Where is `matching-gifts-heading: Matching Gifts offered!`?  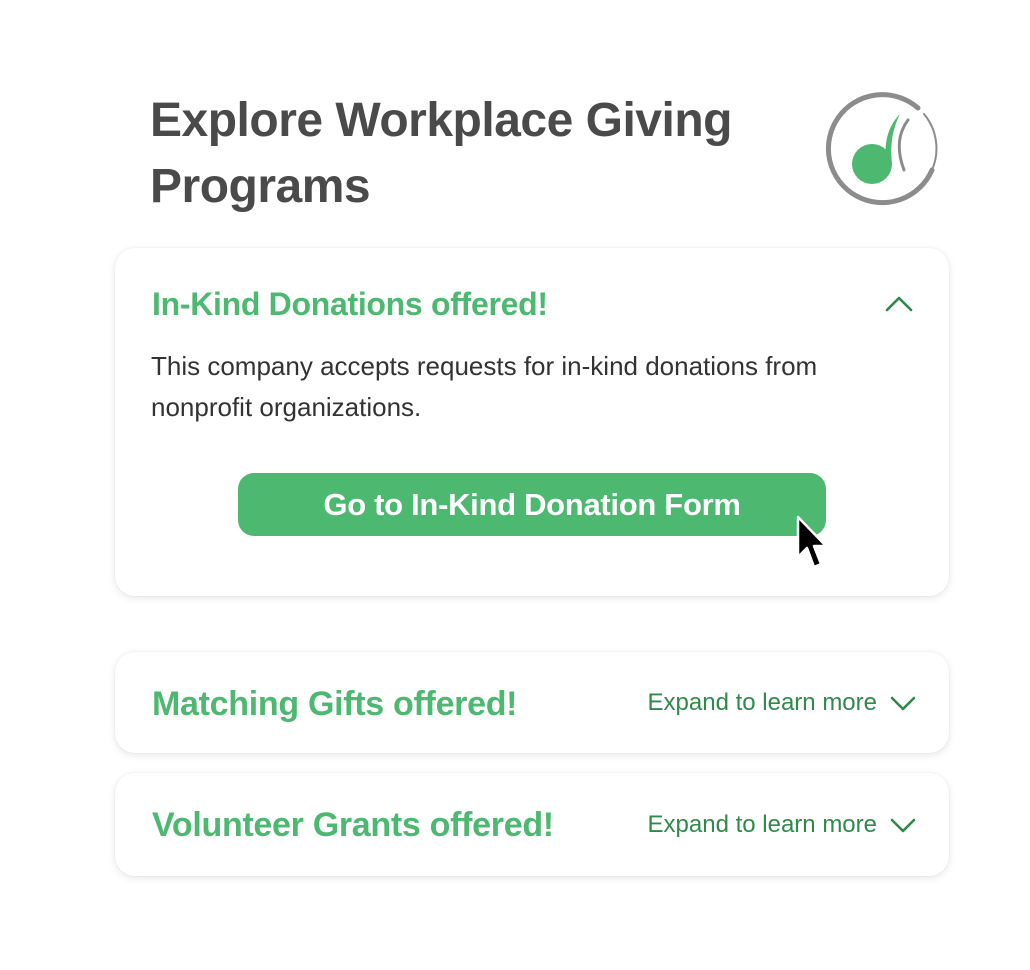 matching-gifts-heading: Matching Gifts offered! is located at coordinates (335, 704).